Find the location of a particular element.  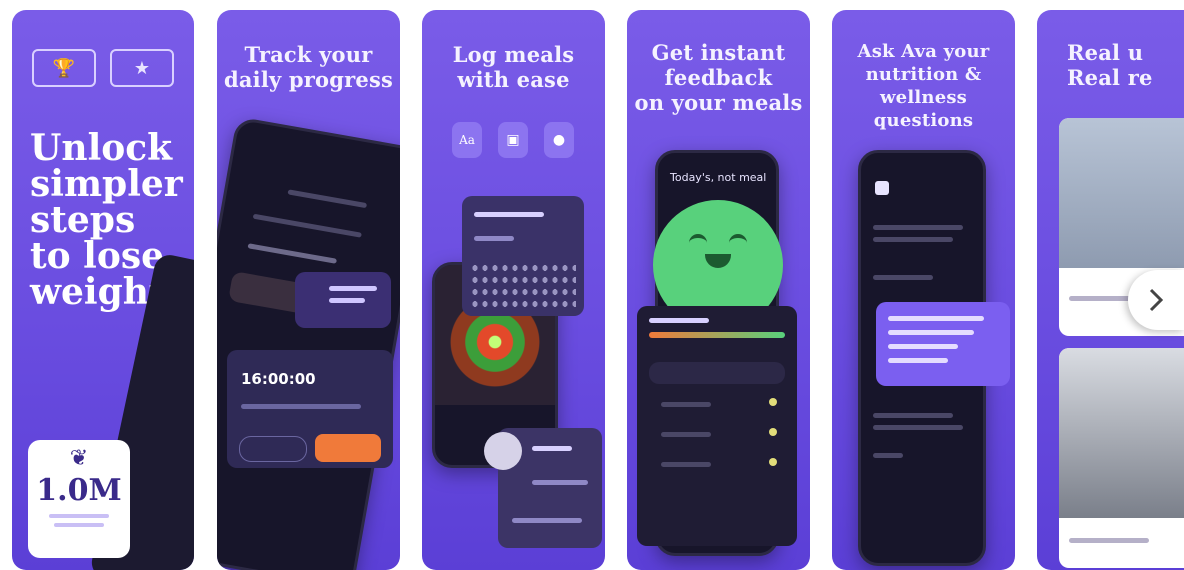

mascot-mouth is located at coordinates (718, 261).